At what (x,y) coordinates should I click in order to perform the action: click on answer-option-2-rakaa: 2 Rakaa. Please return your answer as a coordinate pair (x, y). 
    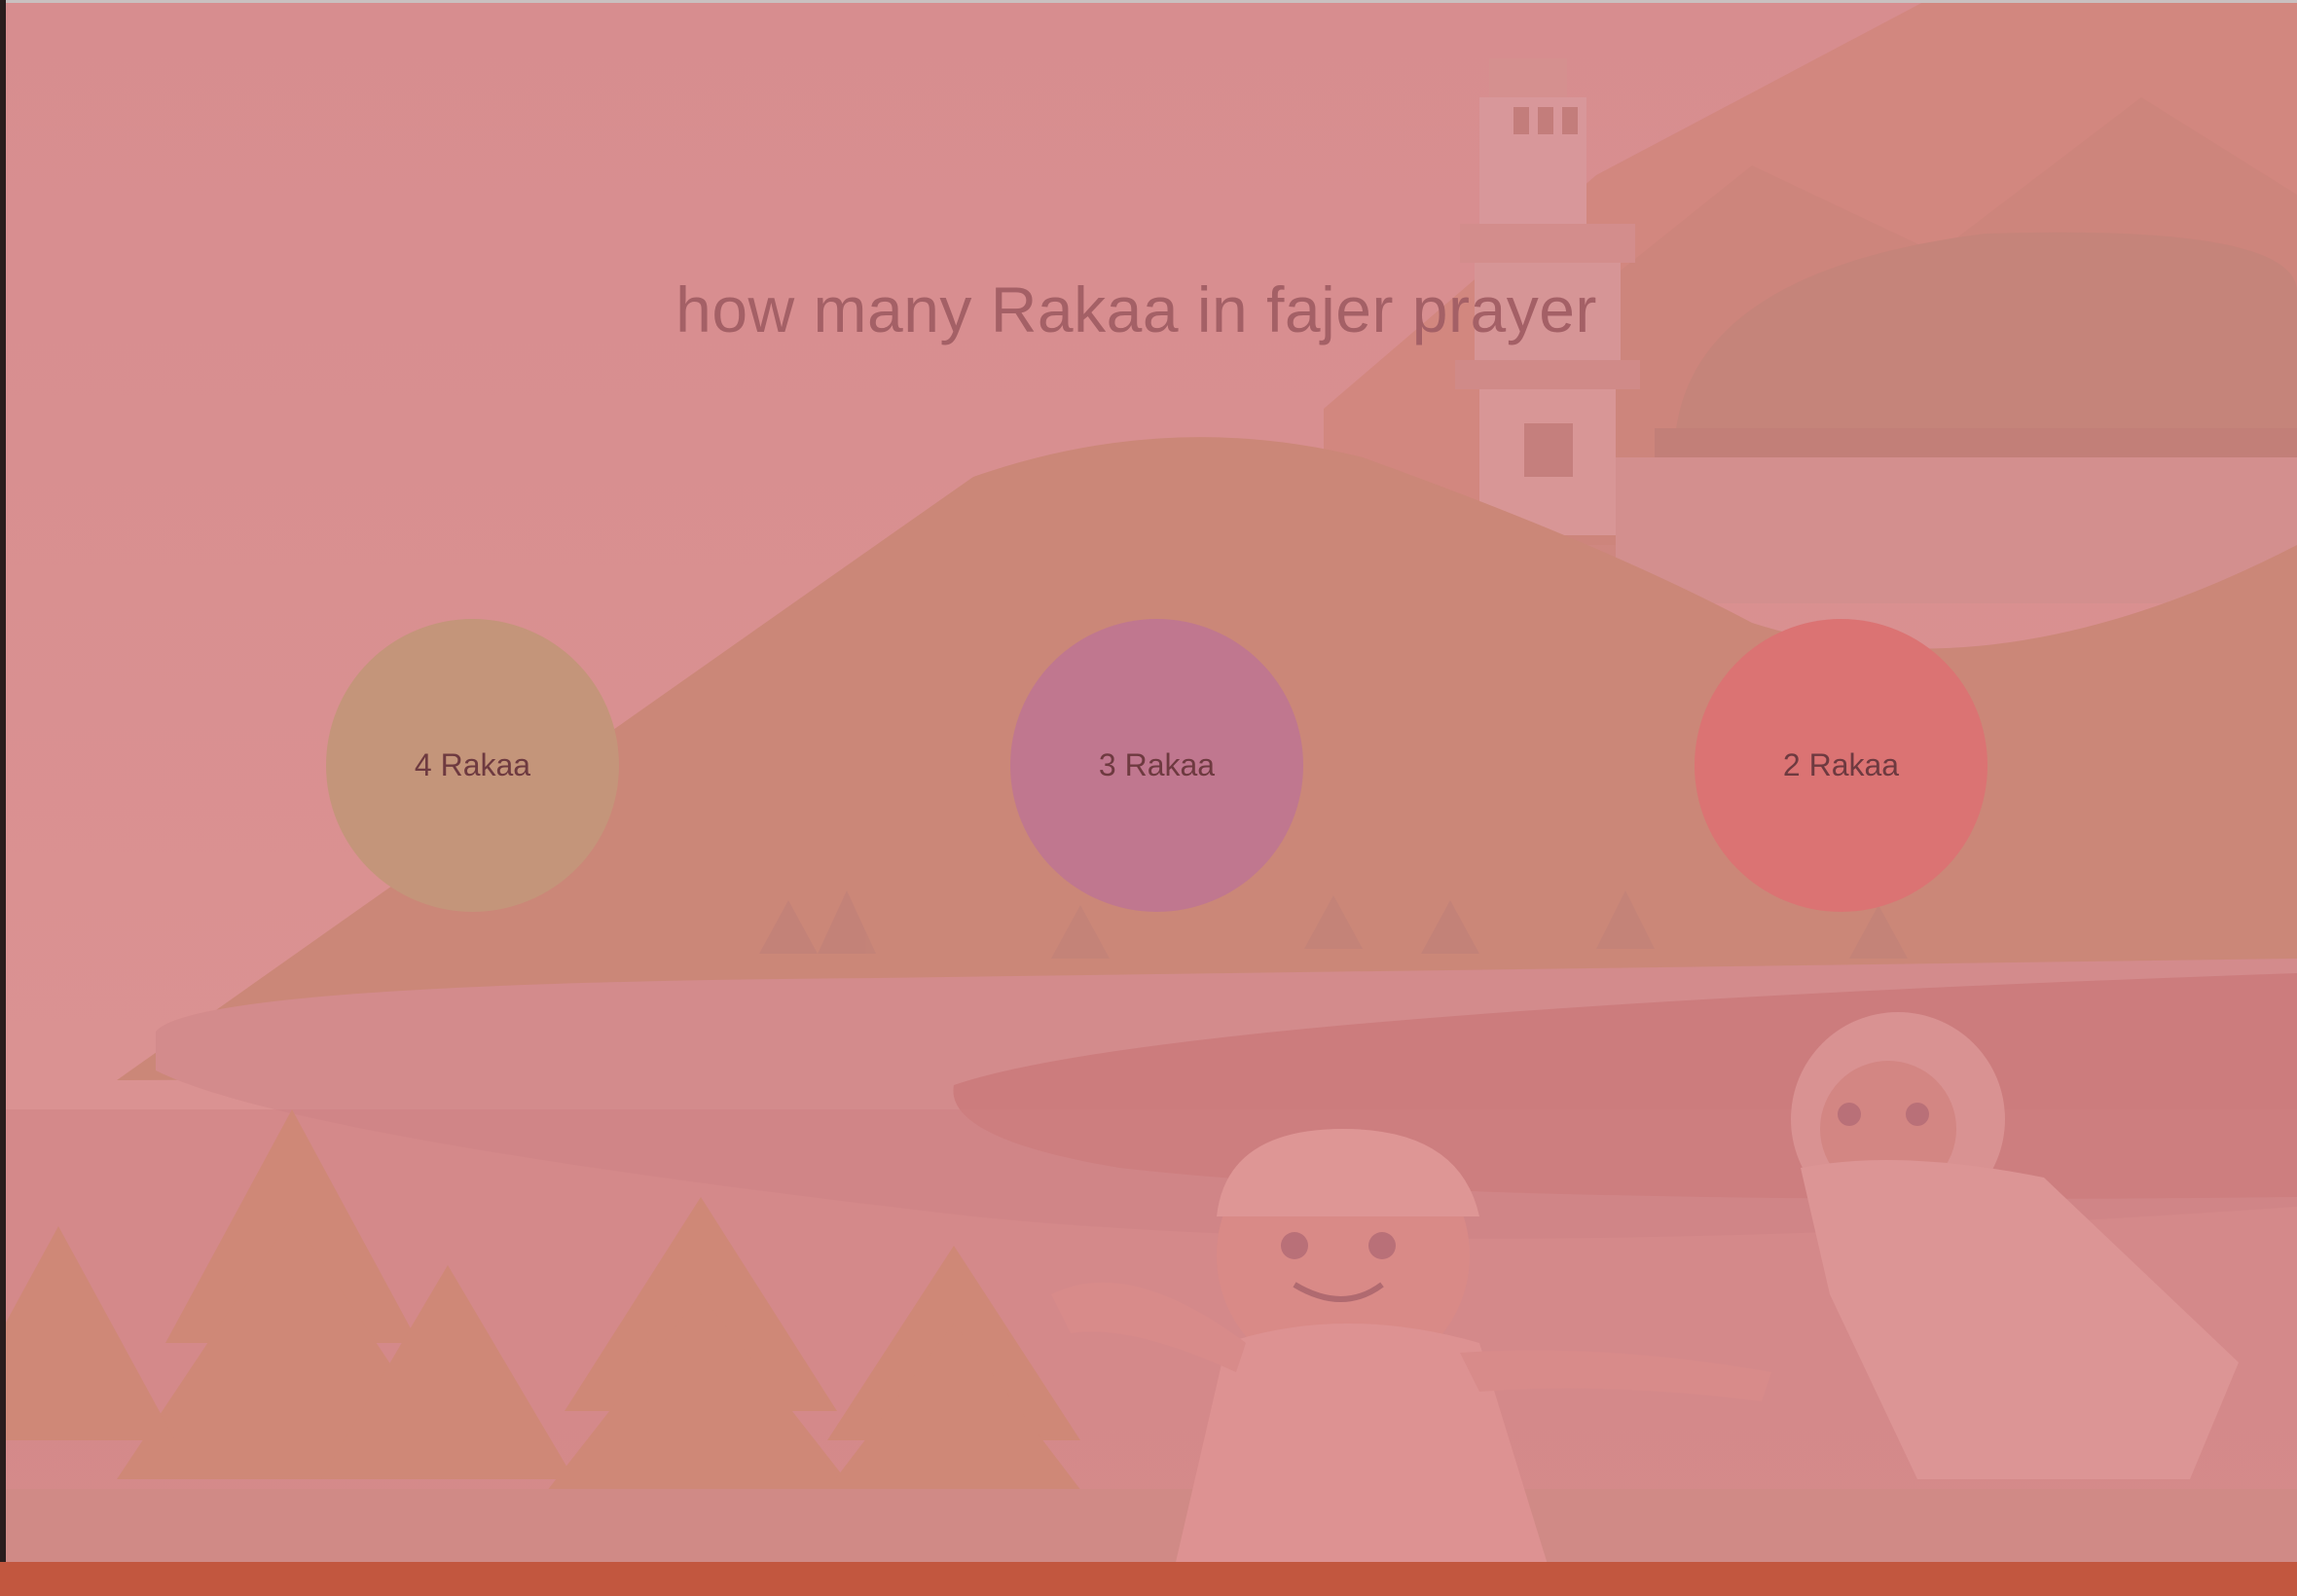
    Looking at the image, I should click on (1841, 766).